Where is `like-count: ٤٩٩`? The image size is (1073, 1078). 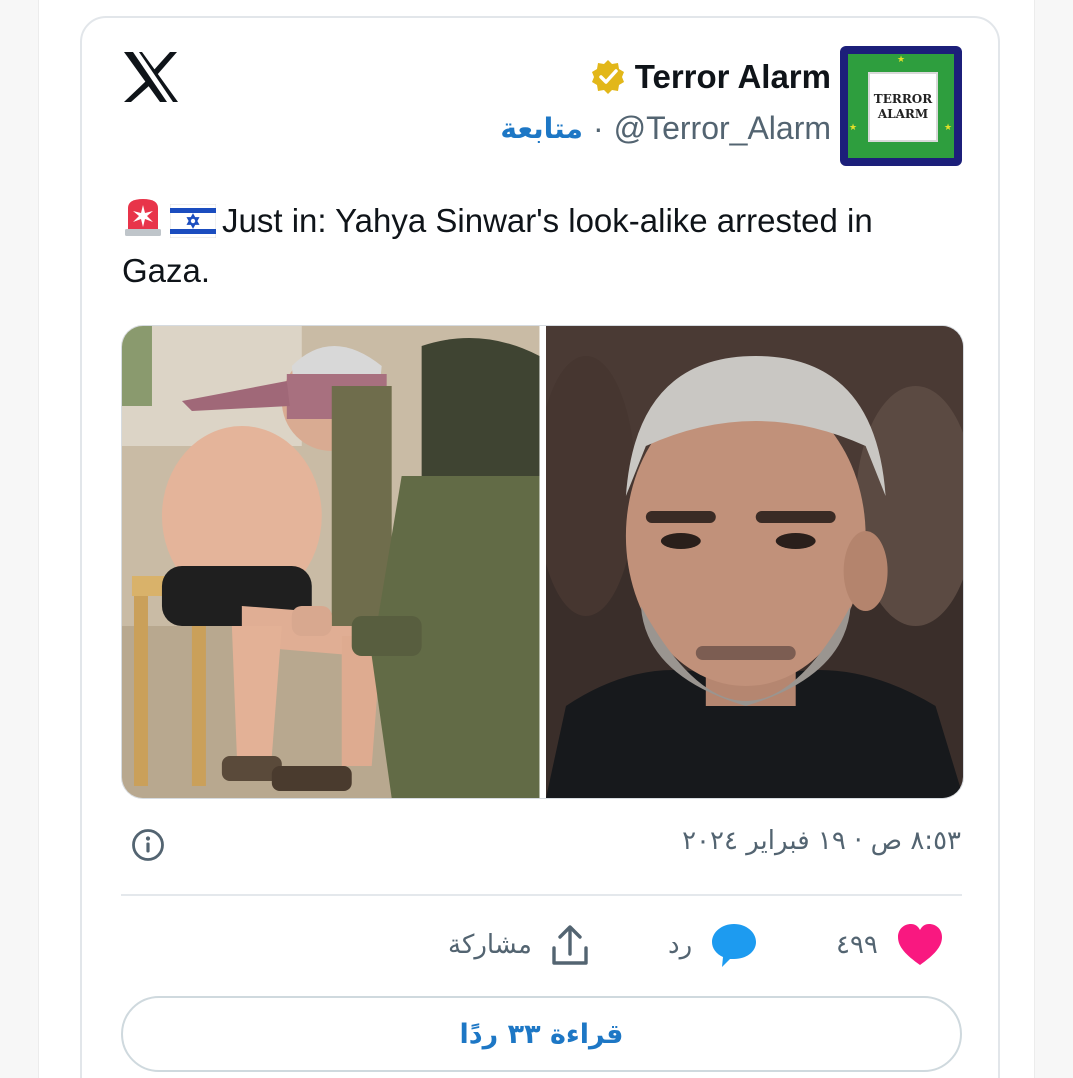
like-count: ٤٩٩ is located at coordinates (857, 945).